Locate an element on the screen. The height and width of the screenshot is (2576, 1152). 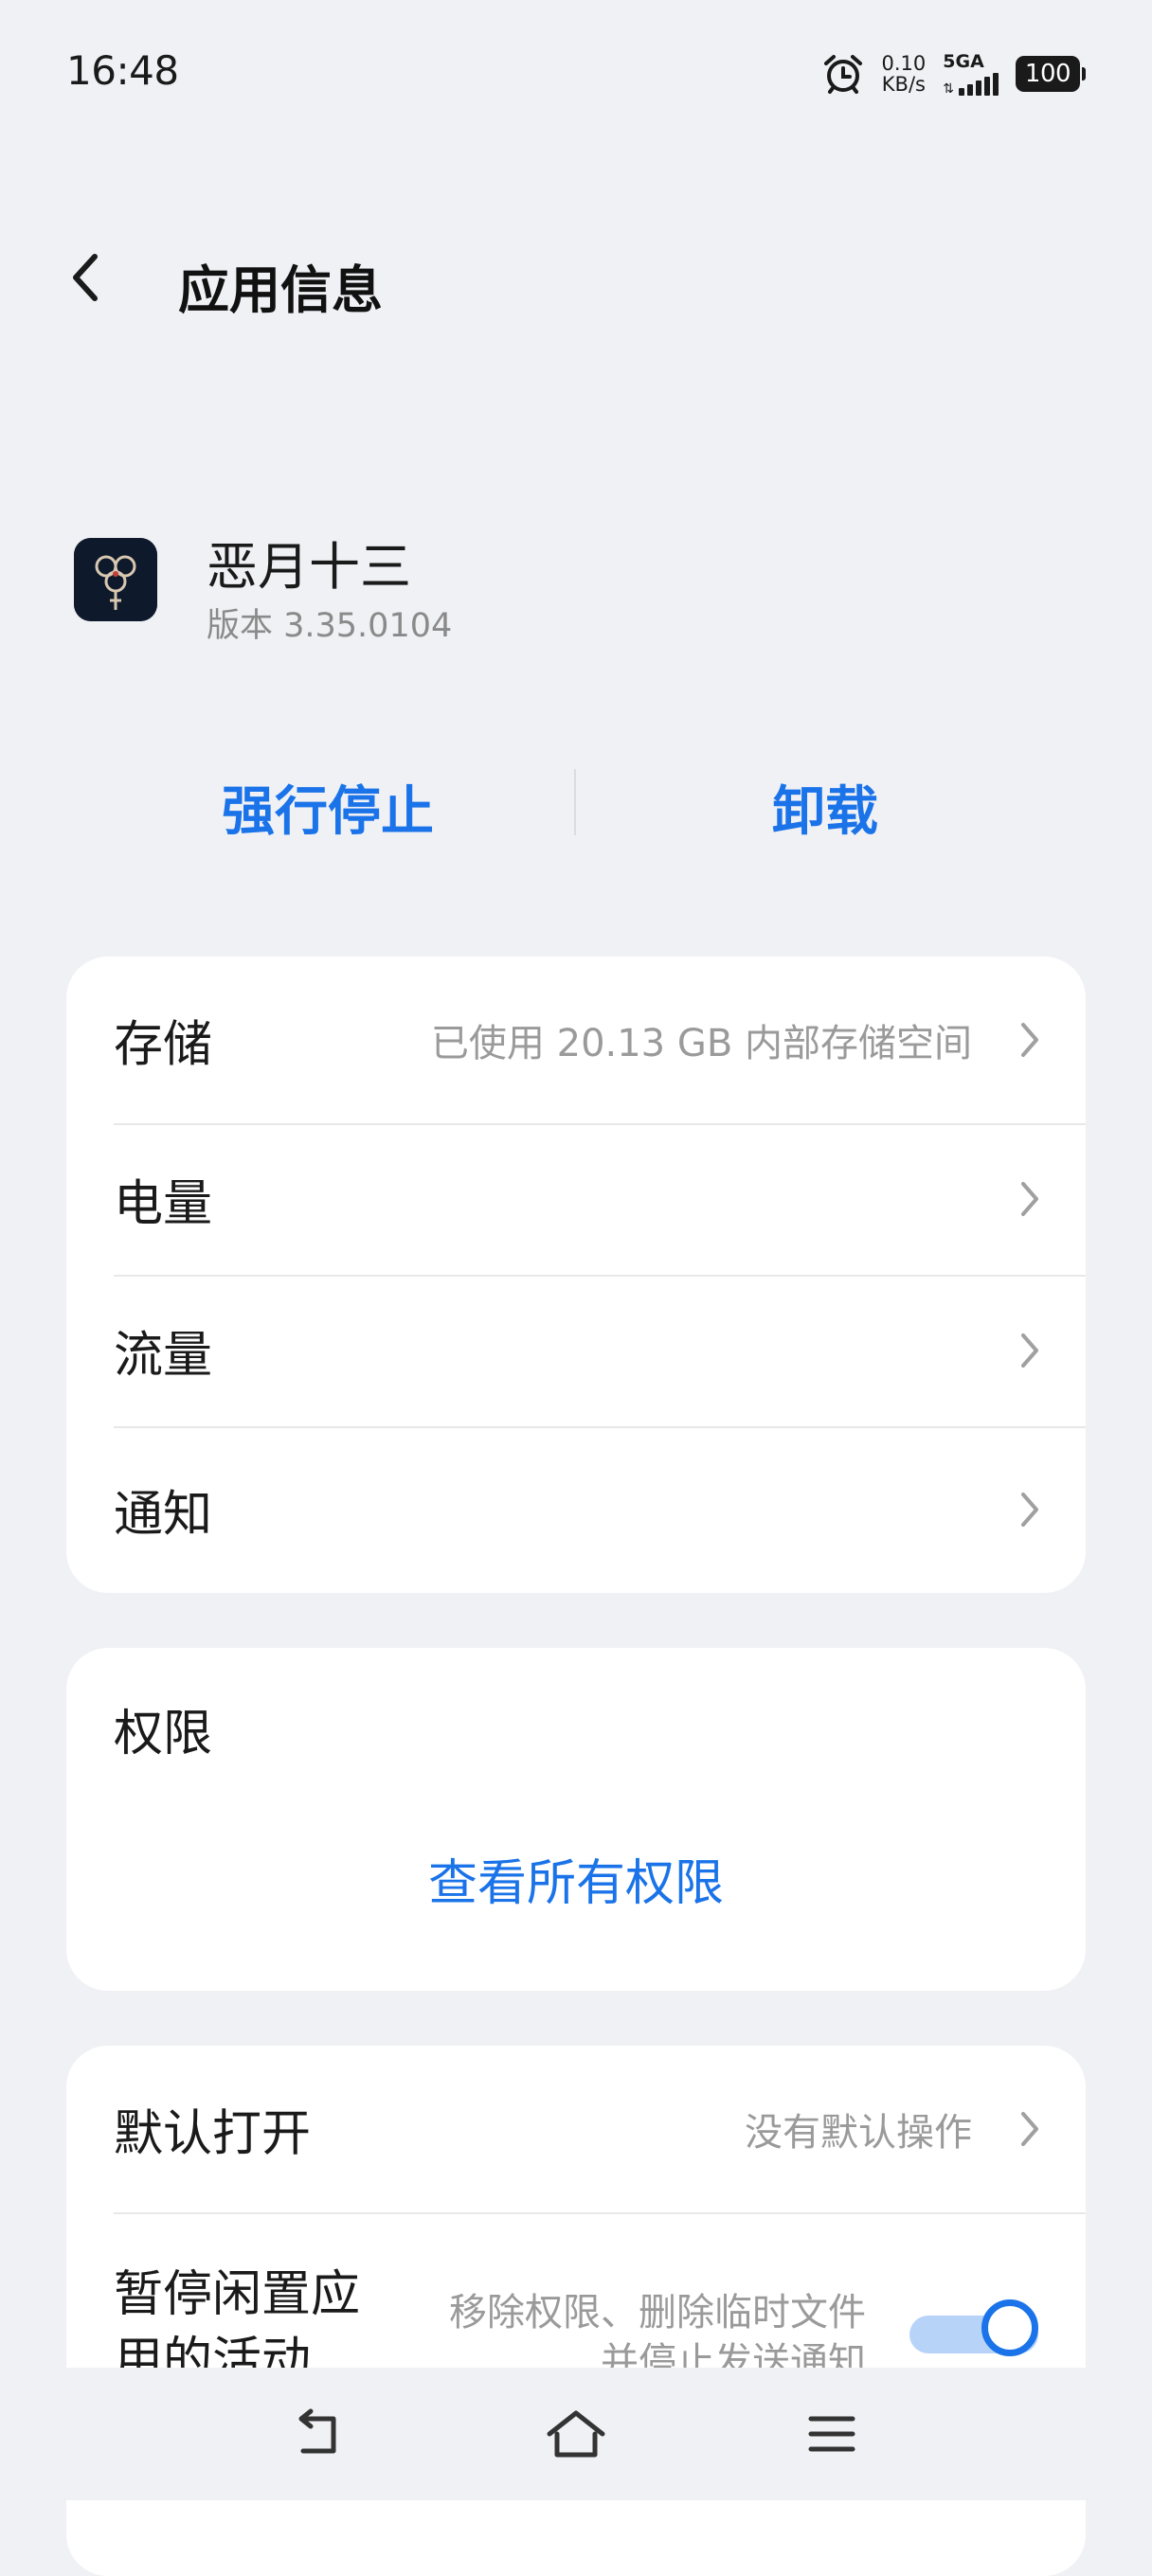
alarm-clock-icon is located at coordinates (843, 74).